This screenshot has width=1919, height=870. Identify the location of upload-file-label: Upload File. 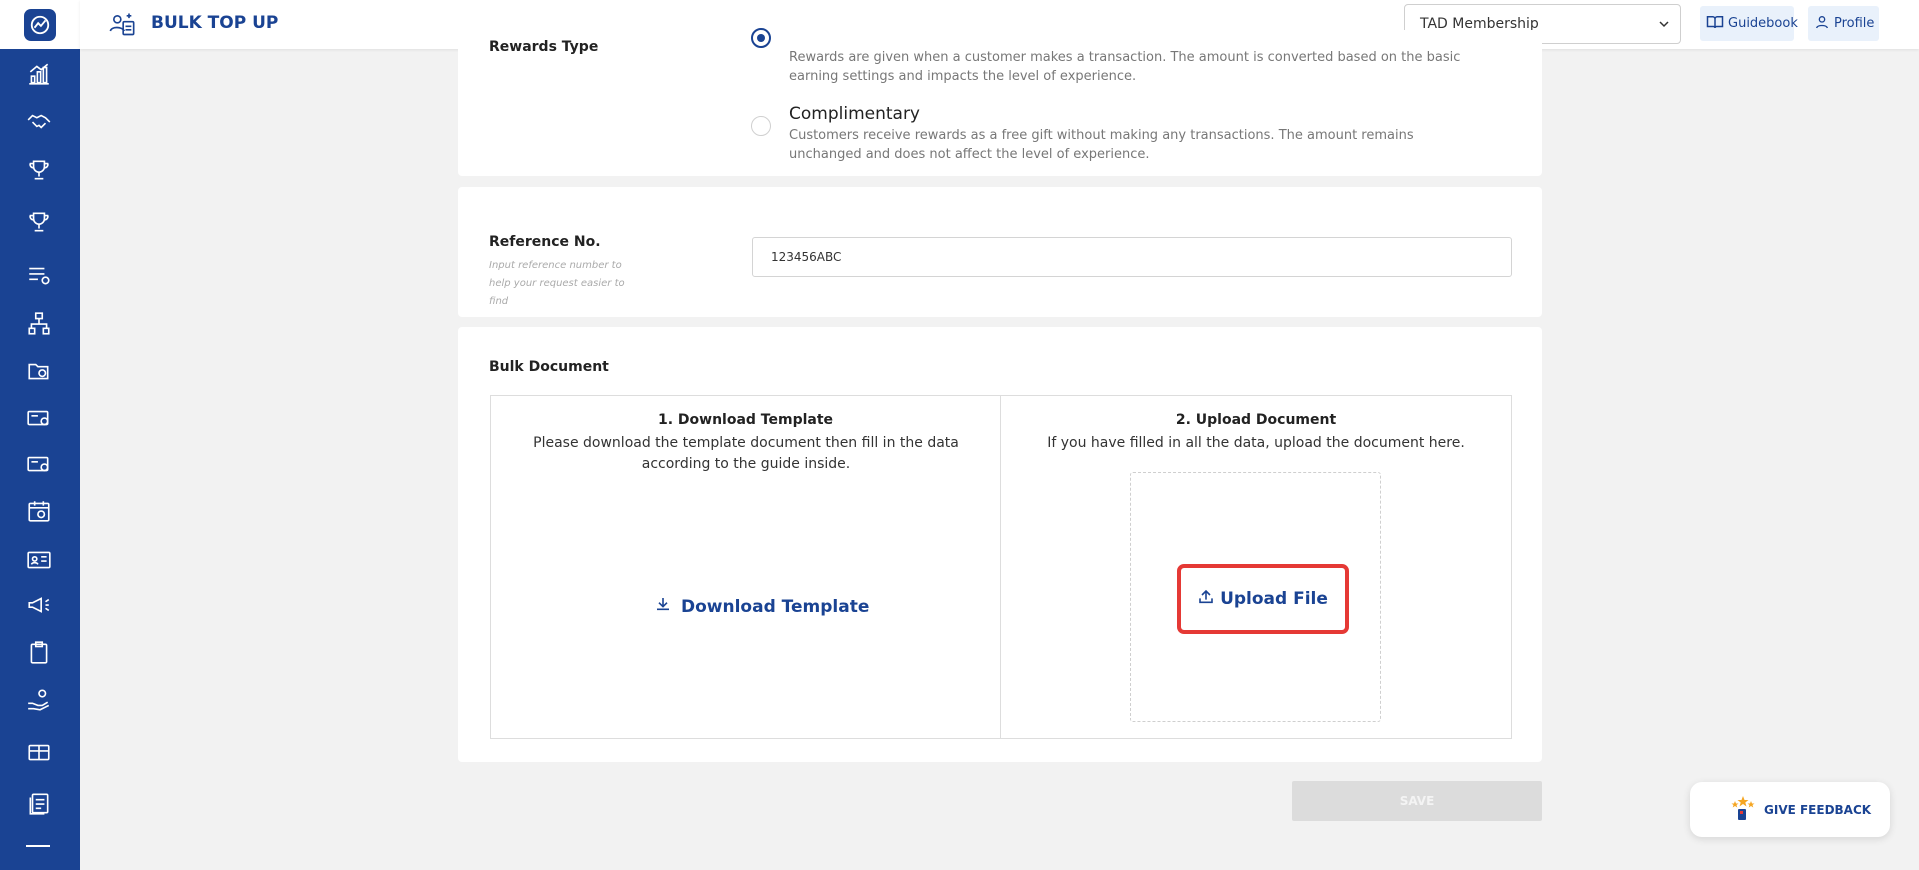
(1274, 599).